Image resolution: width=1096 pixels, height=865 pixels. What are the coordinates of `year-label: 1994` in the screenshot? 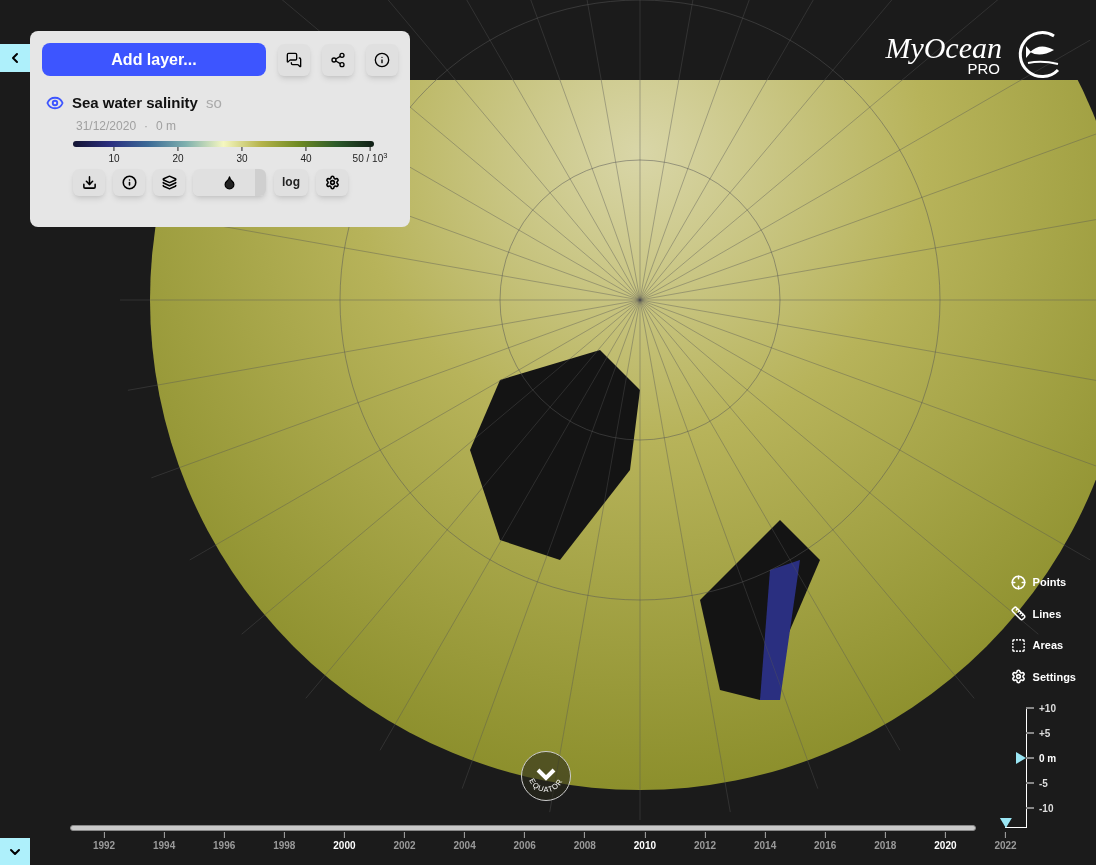 It's located at (164, 846).